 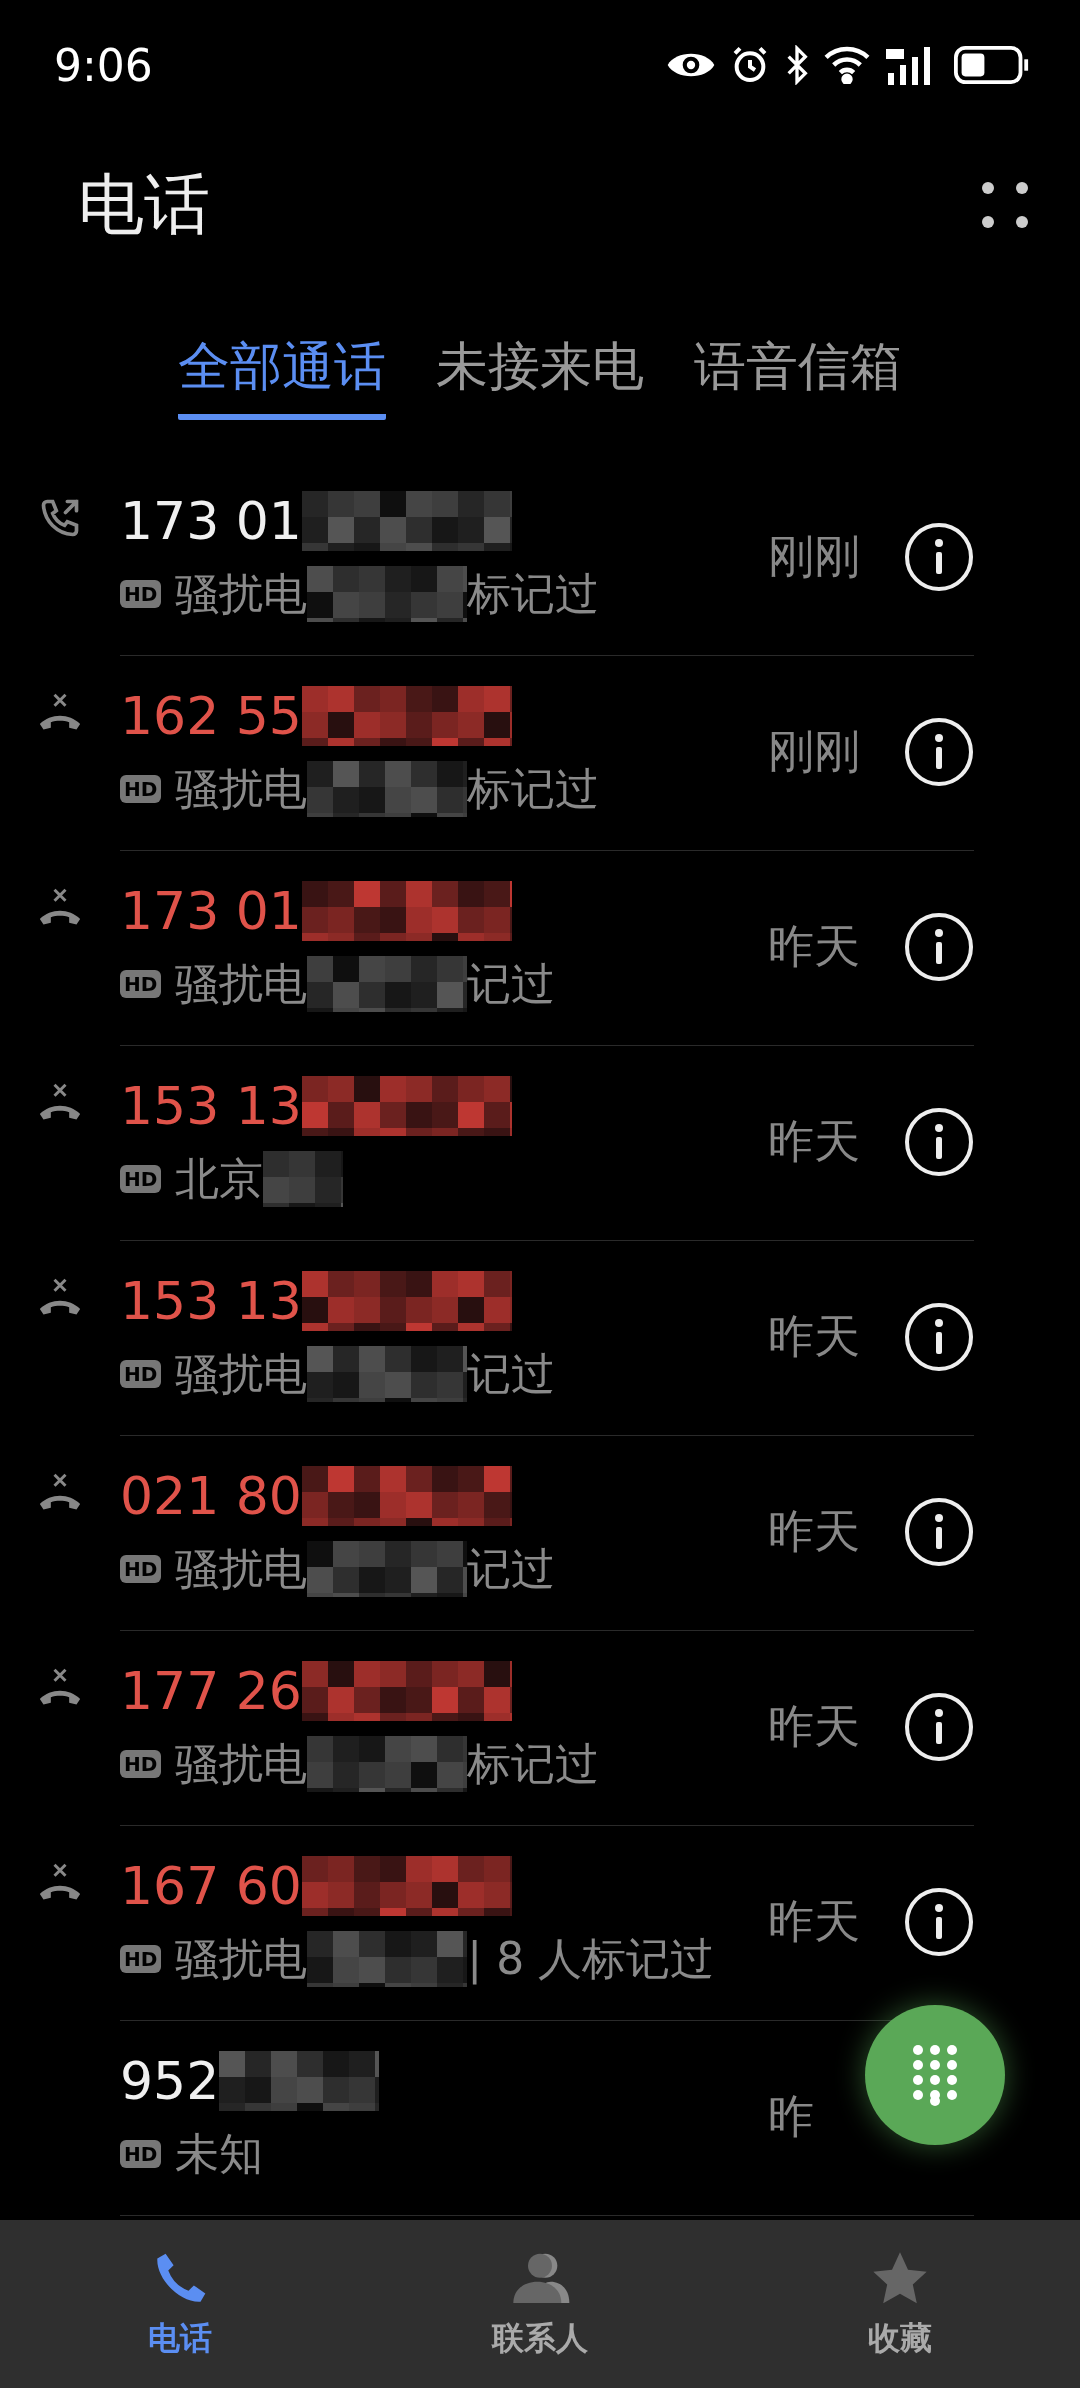 I want to click on call-label: 未知, so click(x=219, y=2153).